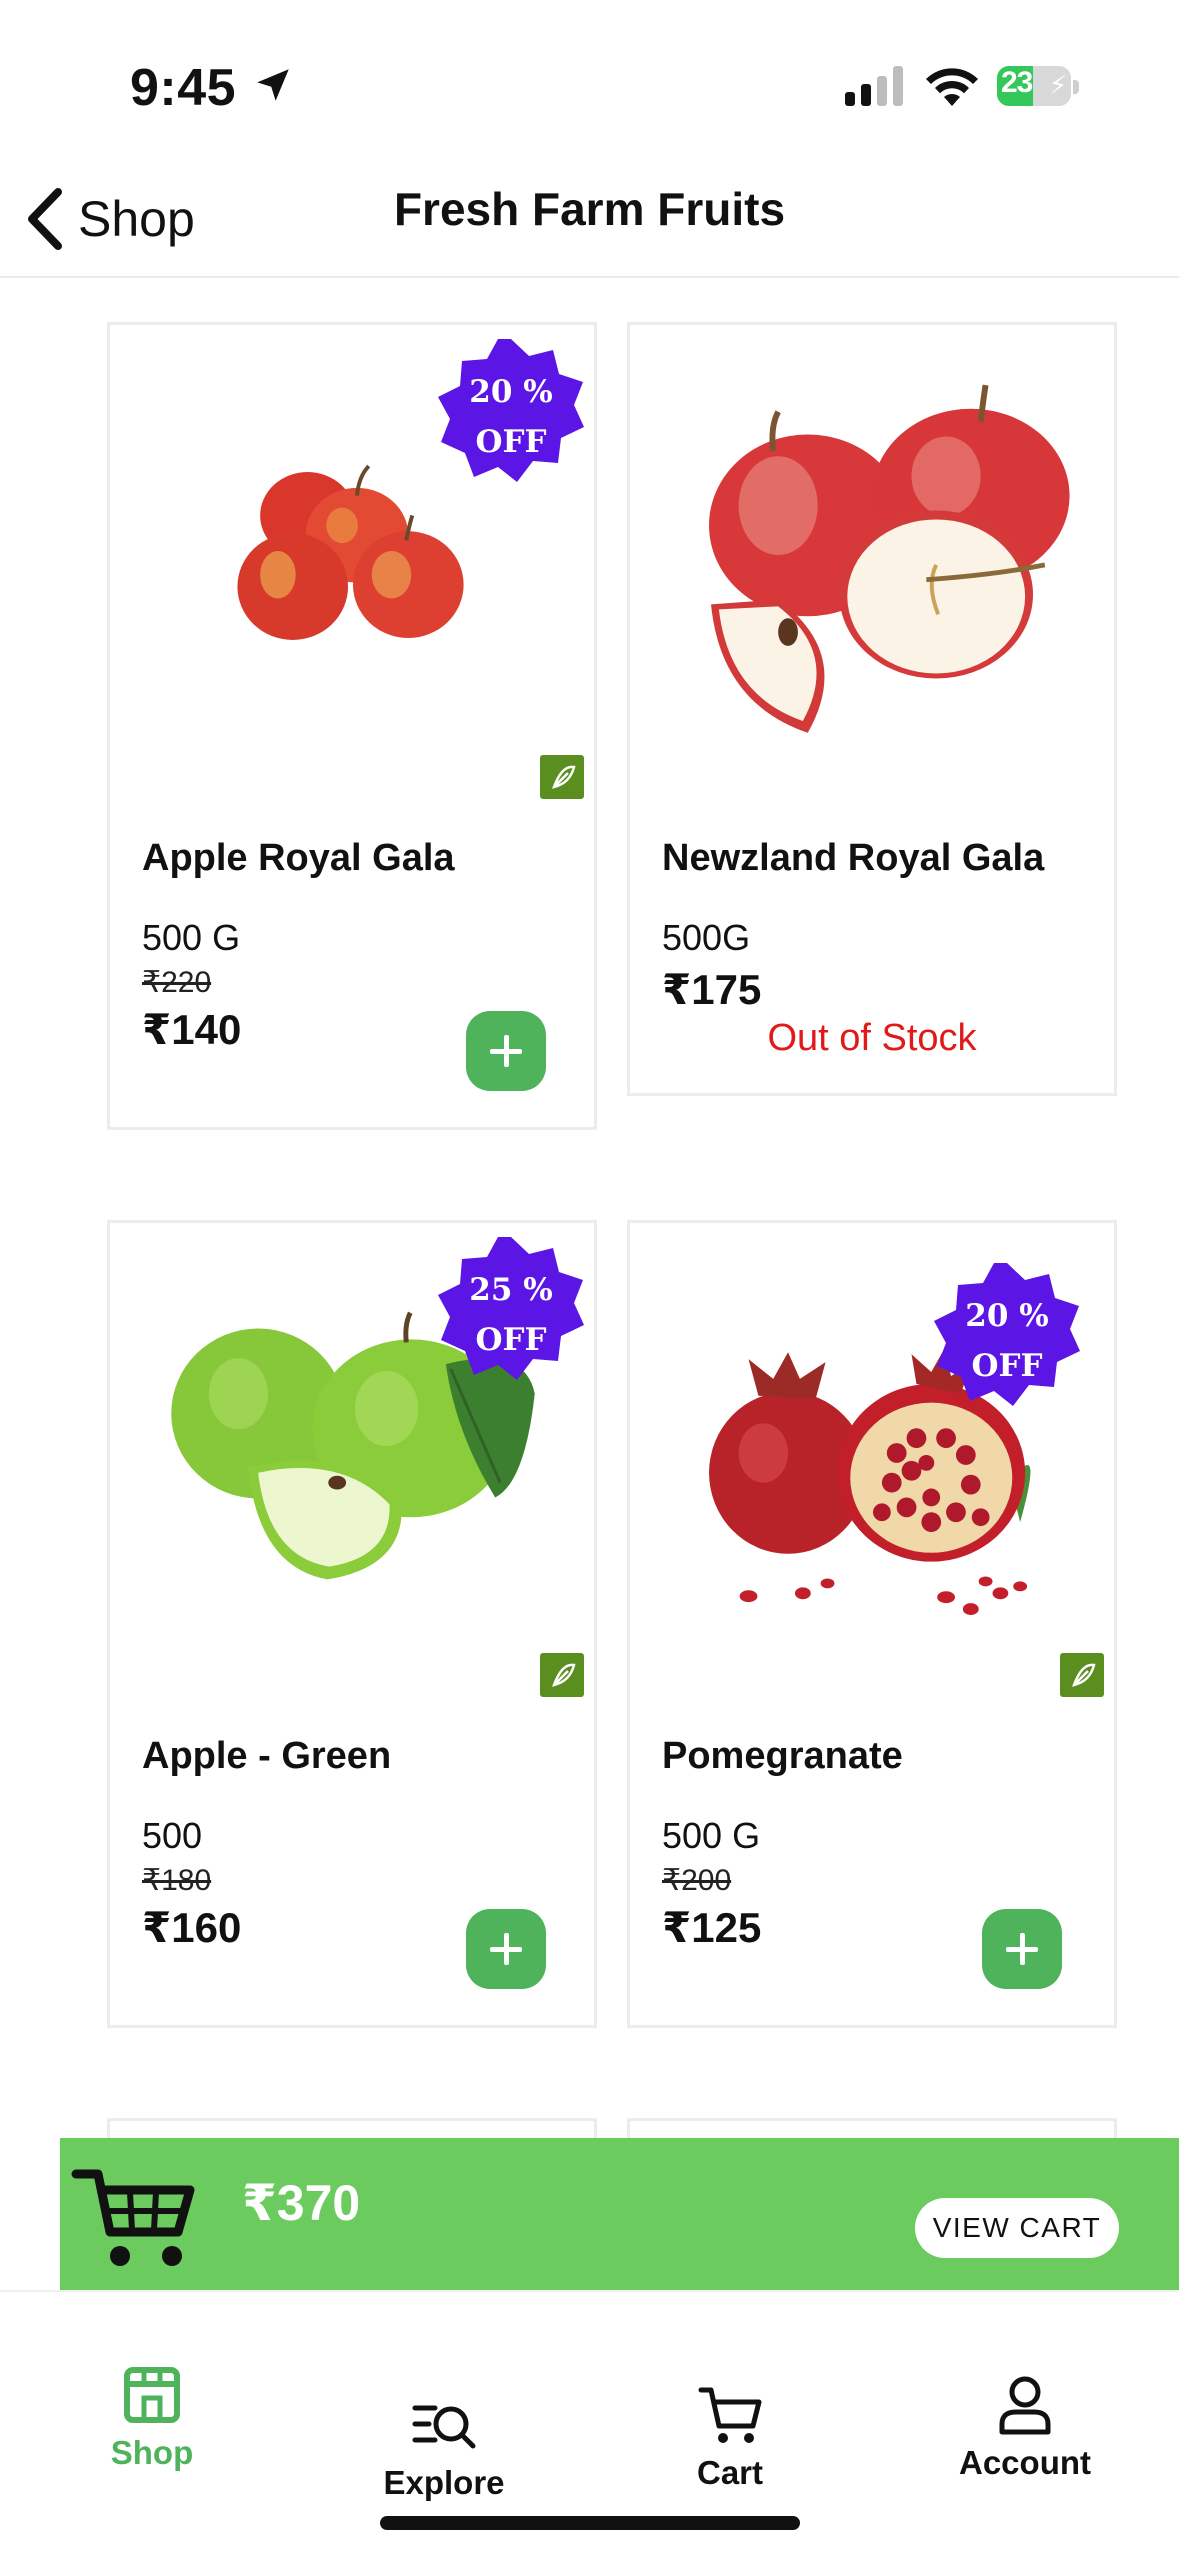 Image resolution: width=1179 pixels, height=2556 pixels. What do you see at coordinates (1017, 2228) in the screenshot?
I see `view-cart-button: VIEW CART` at bounding box center [1017, 2228].